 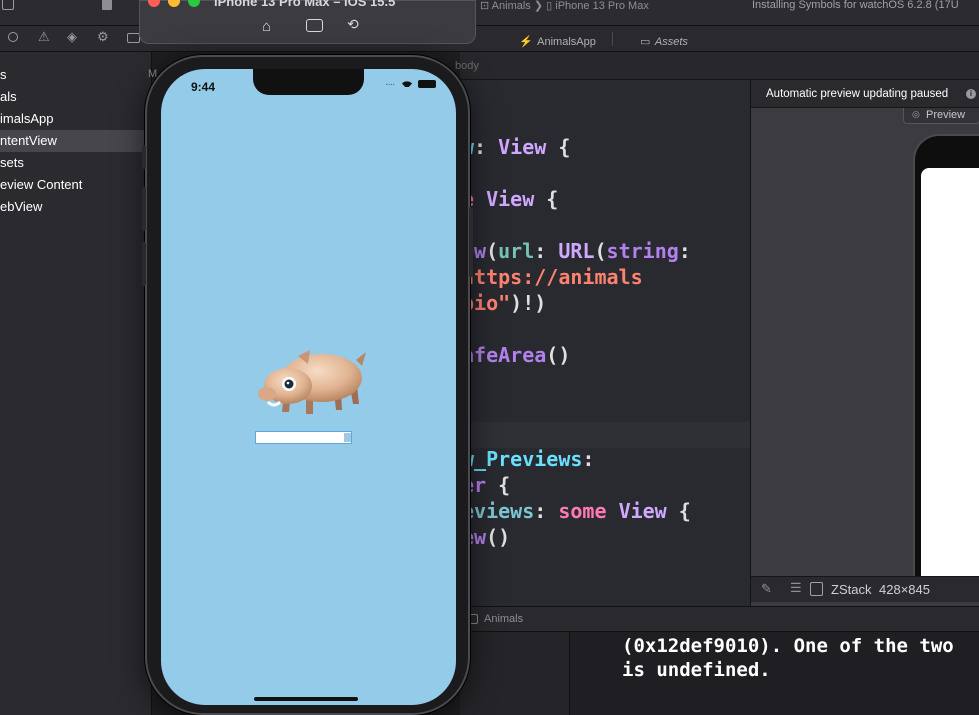 I want to click on cellular-icon: ····, so click(x=390, y=84).